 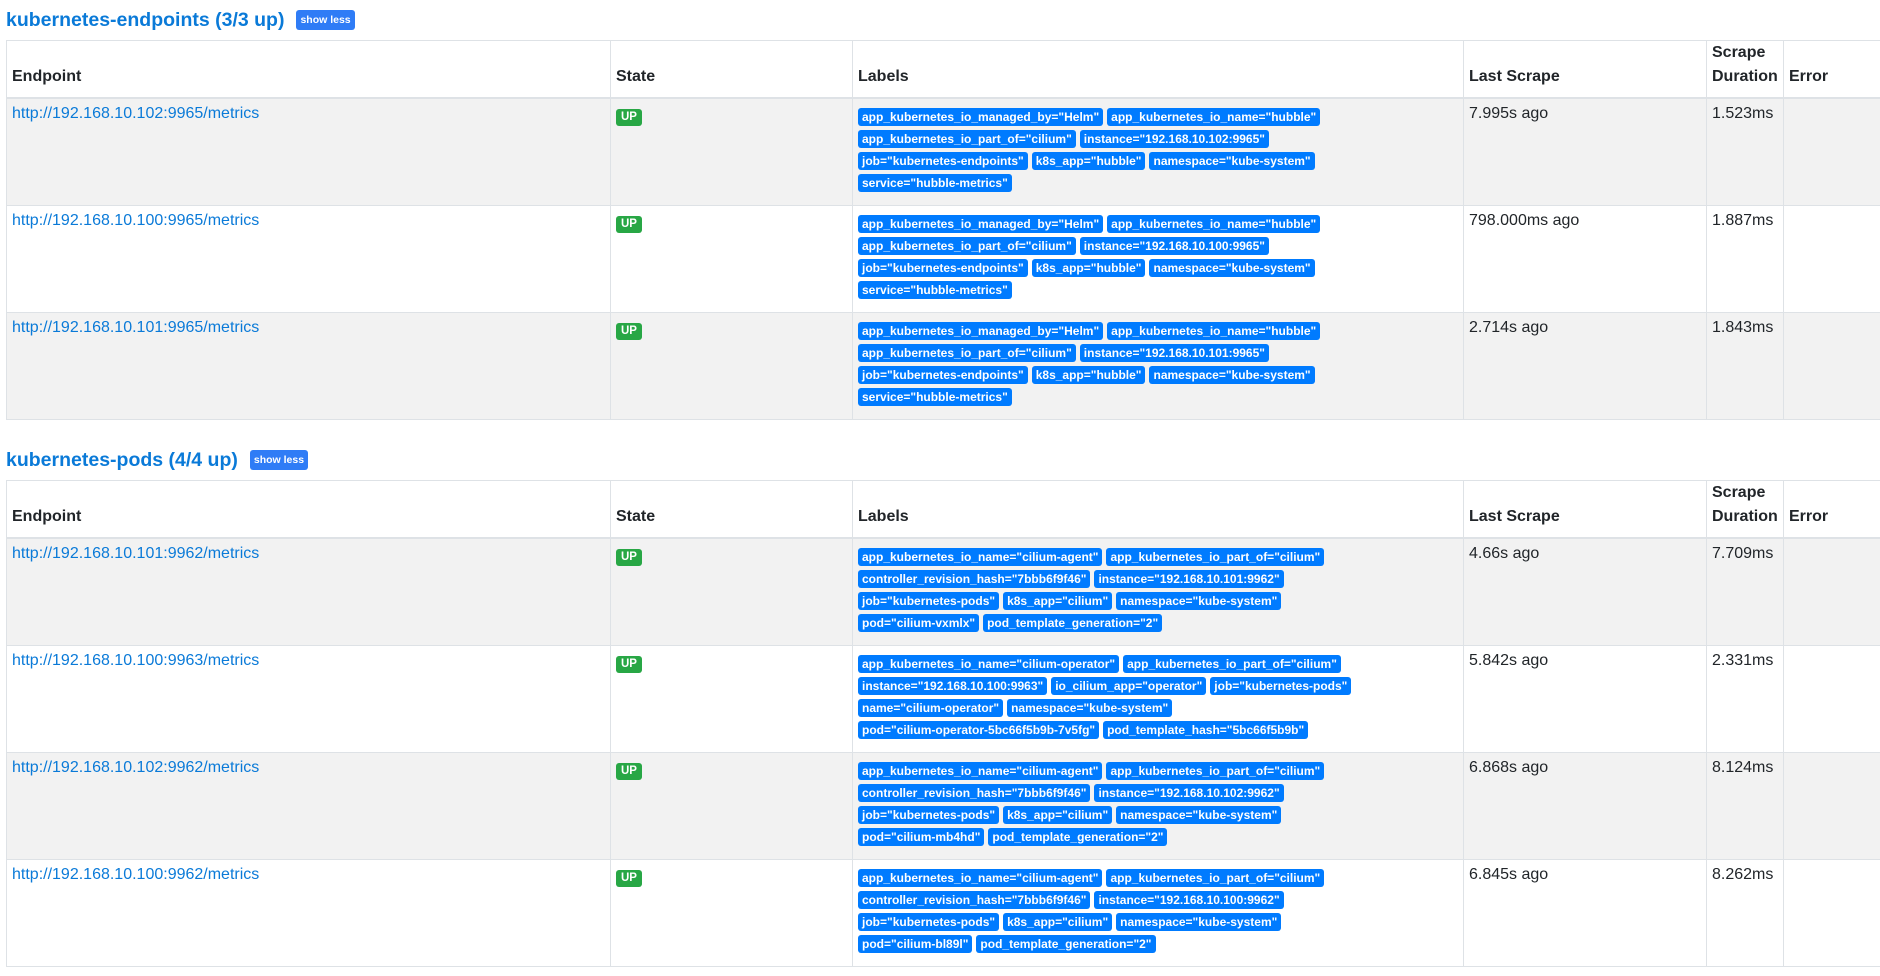 What do you see at coordinates (135, 660) in the screenshot?
I see `endpoint-link: http://192.168.10.100:9963/metrics` at bounding box center [135, 660].